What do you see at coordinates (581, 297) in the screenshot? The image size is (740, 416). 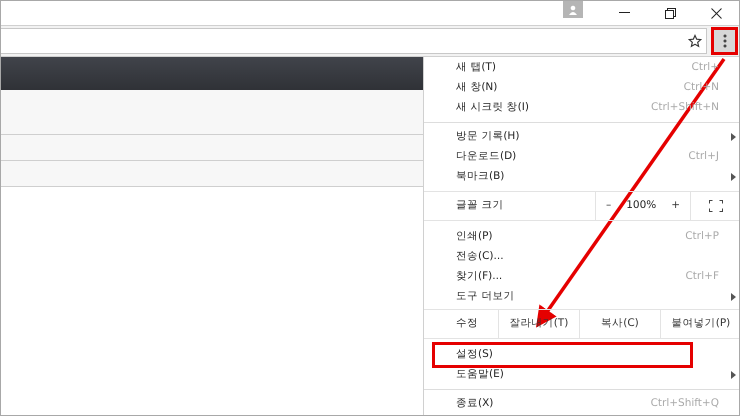 I see `menu-item: 도구 더보기` at bounding box center [581, 297].